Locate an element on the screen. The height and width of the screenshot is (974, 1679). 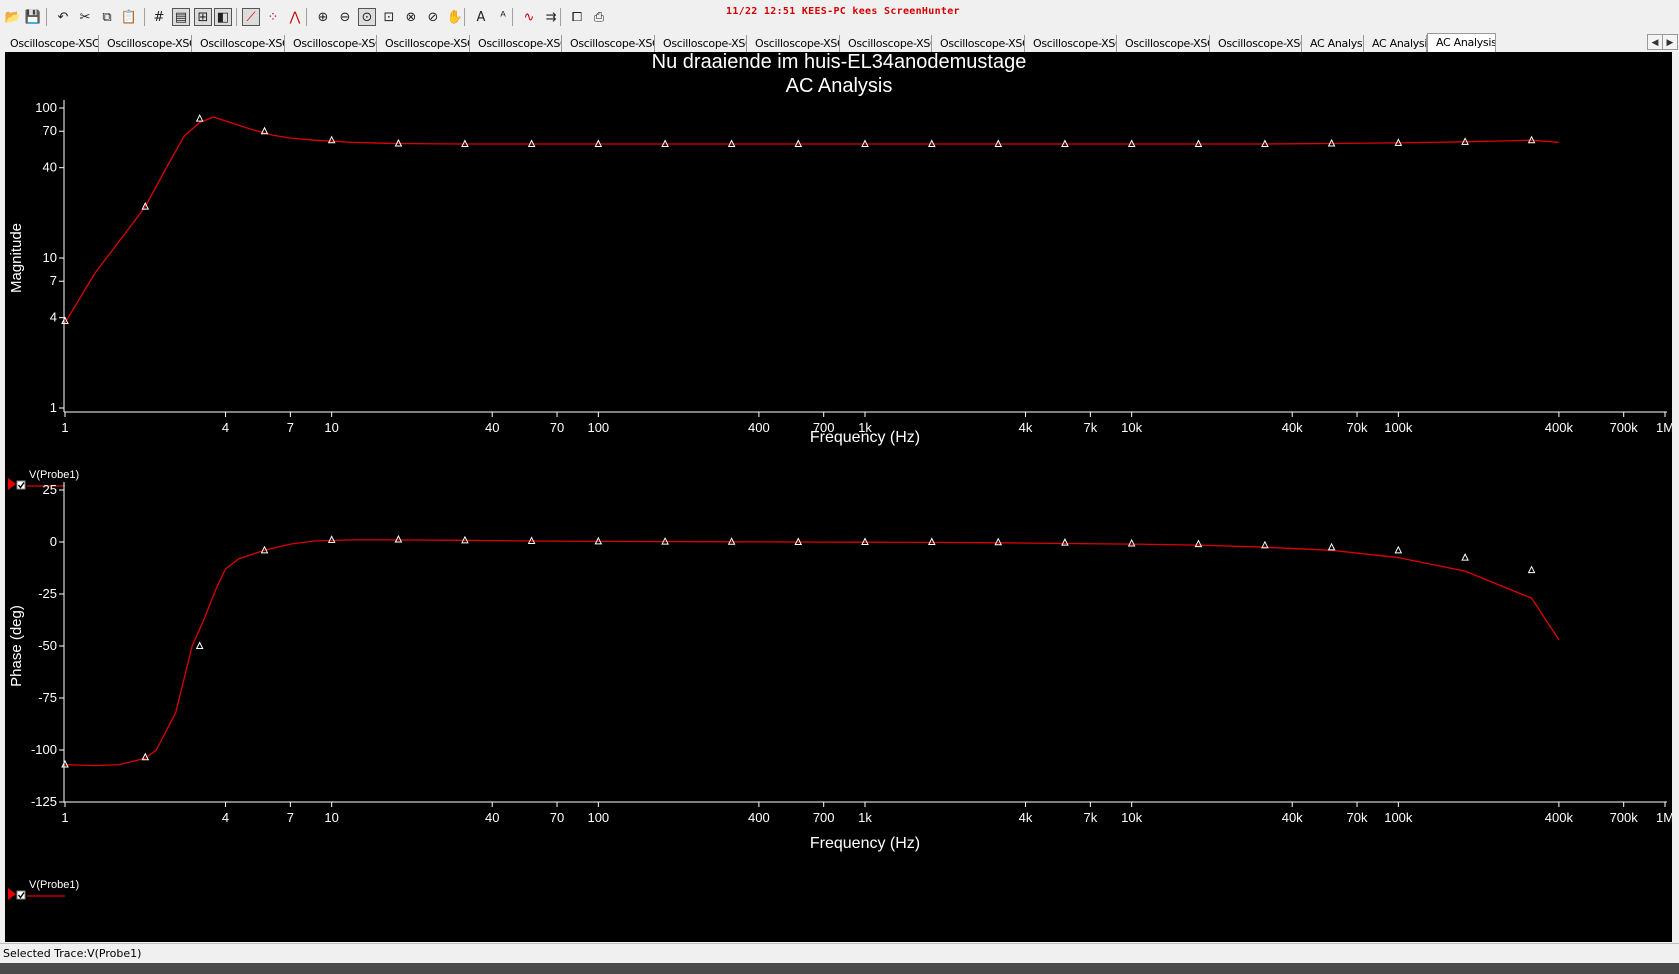
save-icon: 💾 is located at coordinates (33, 17).